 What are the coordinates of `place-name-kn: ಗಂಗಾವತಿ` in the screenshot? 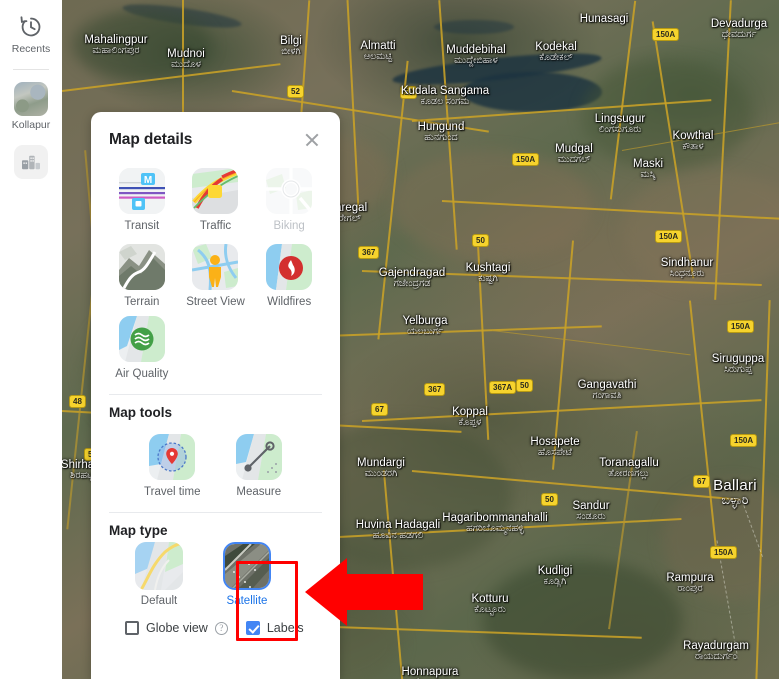 It's located at (607, 396).